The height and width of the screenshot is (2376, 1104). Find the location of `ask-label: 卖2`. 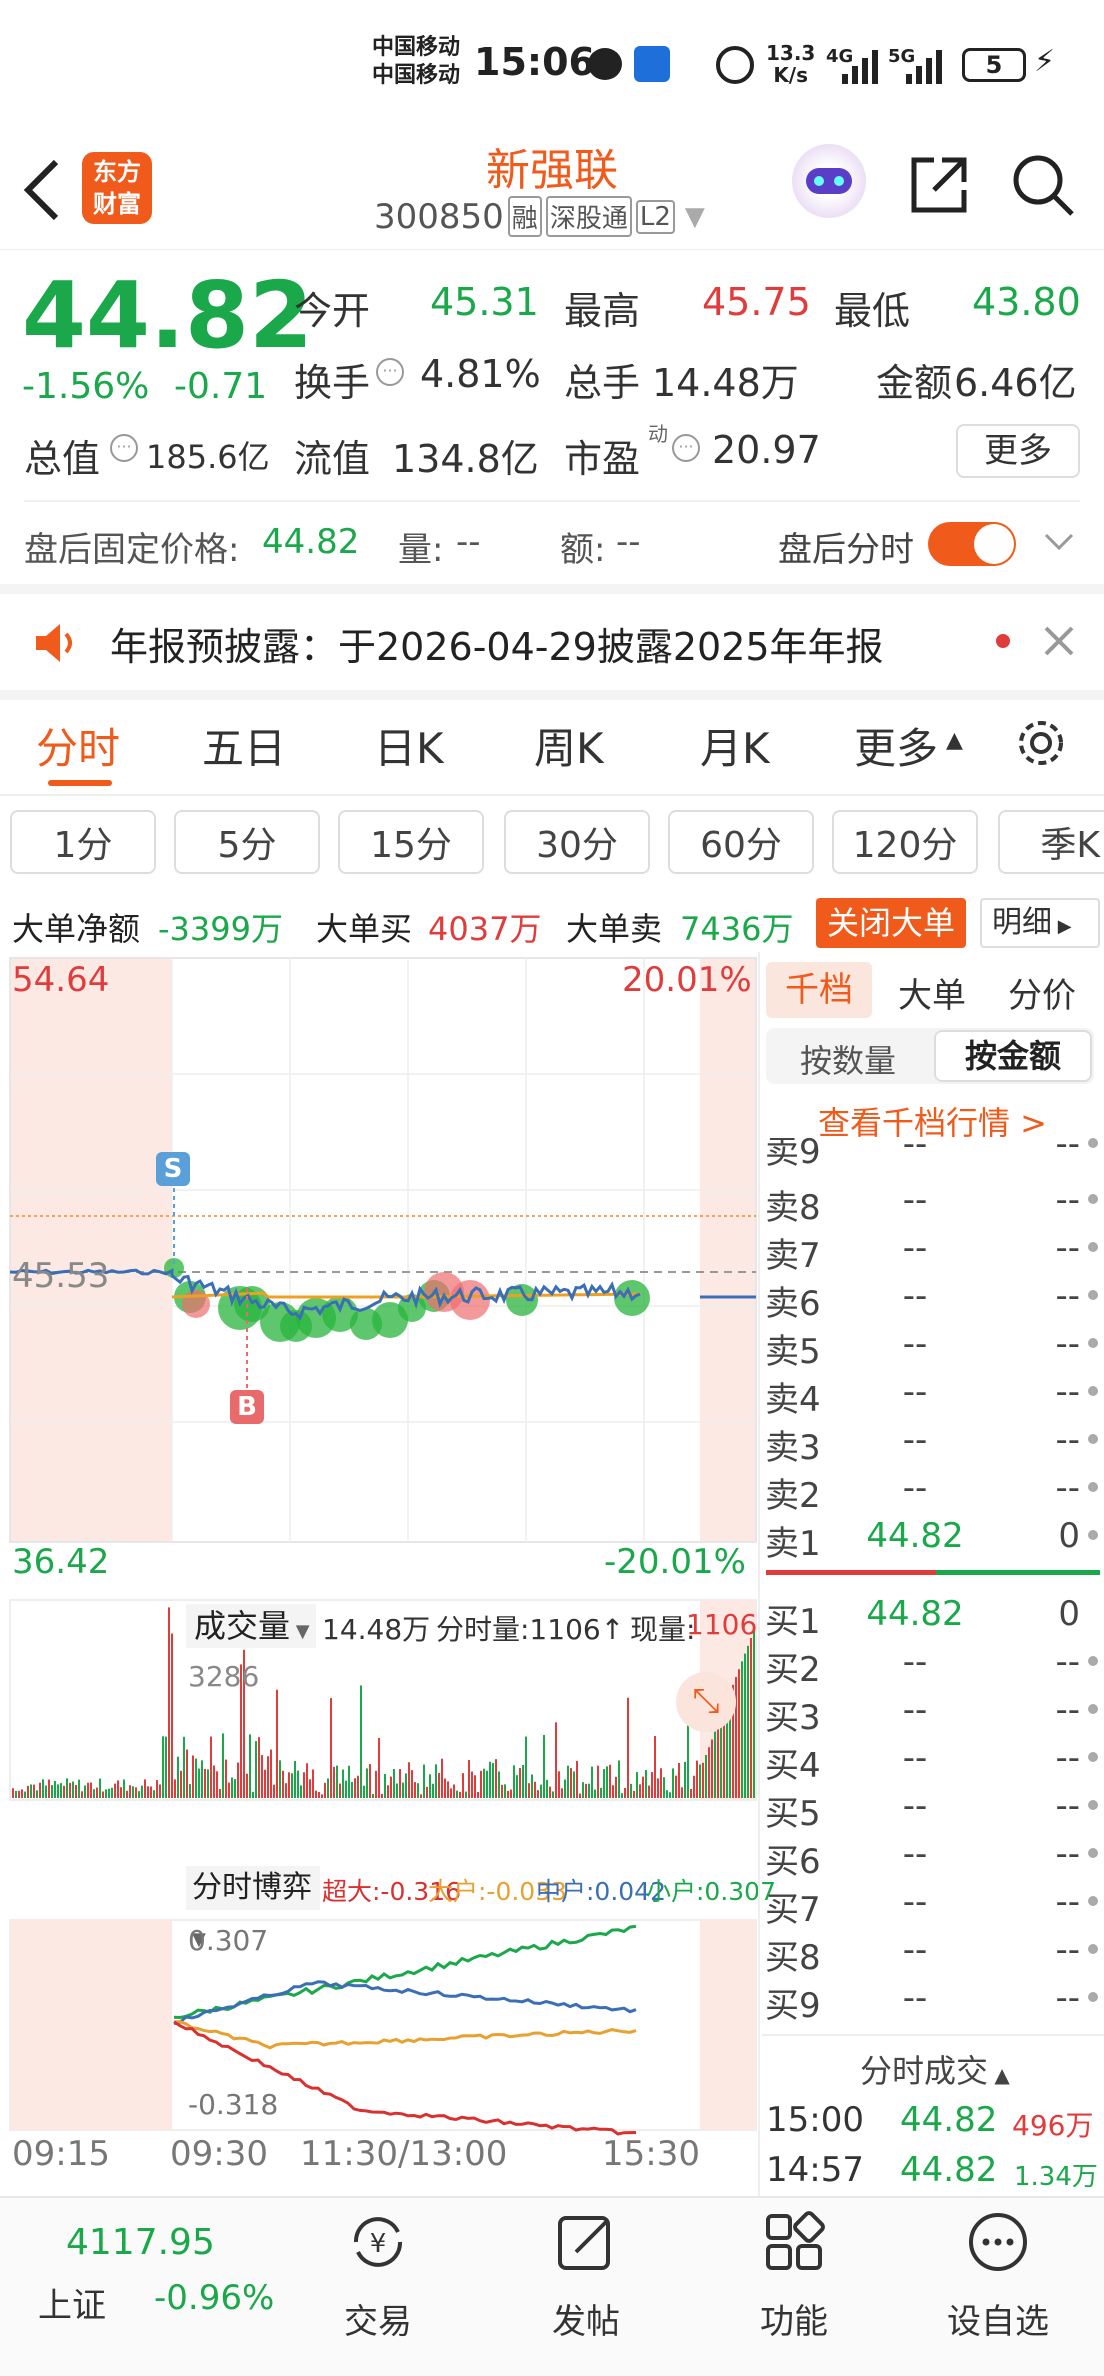

ask-label: 卖2 is located at coordinates (793, 1496).